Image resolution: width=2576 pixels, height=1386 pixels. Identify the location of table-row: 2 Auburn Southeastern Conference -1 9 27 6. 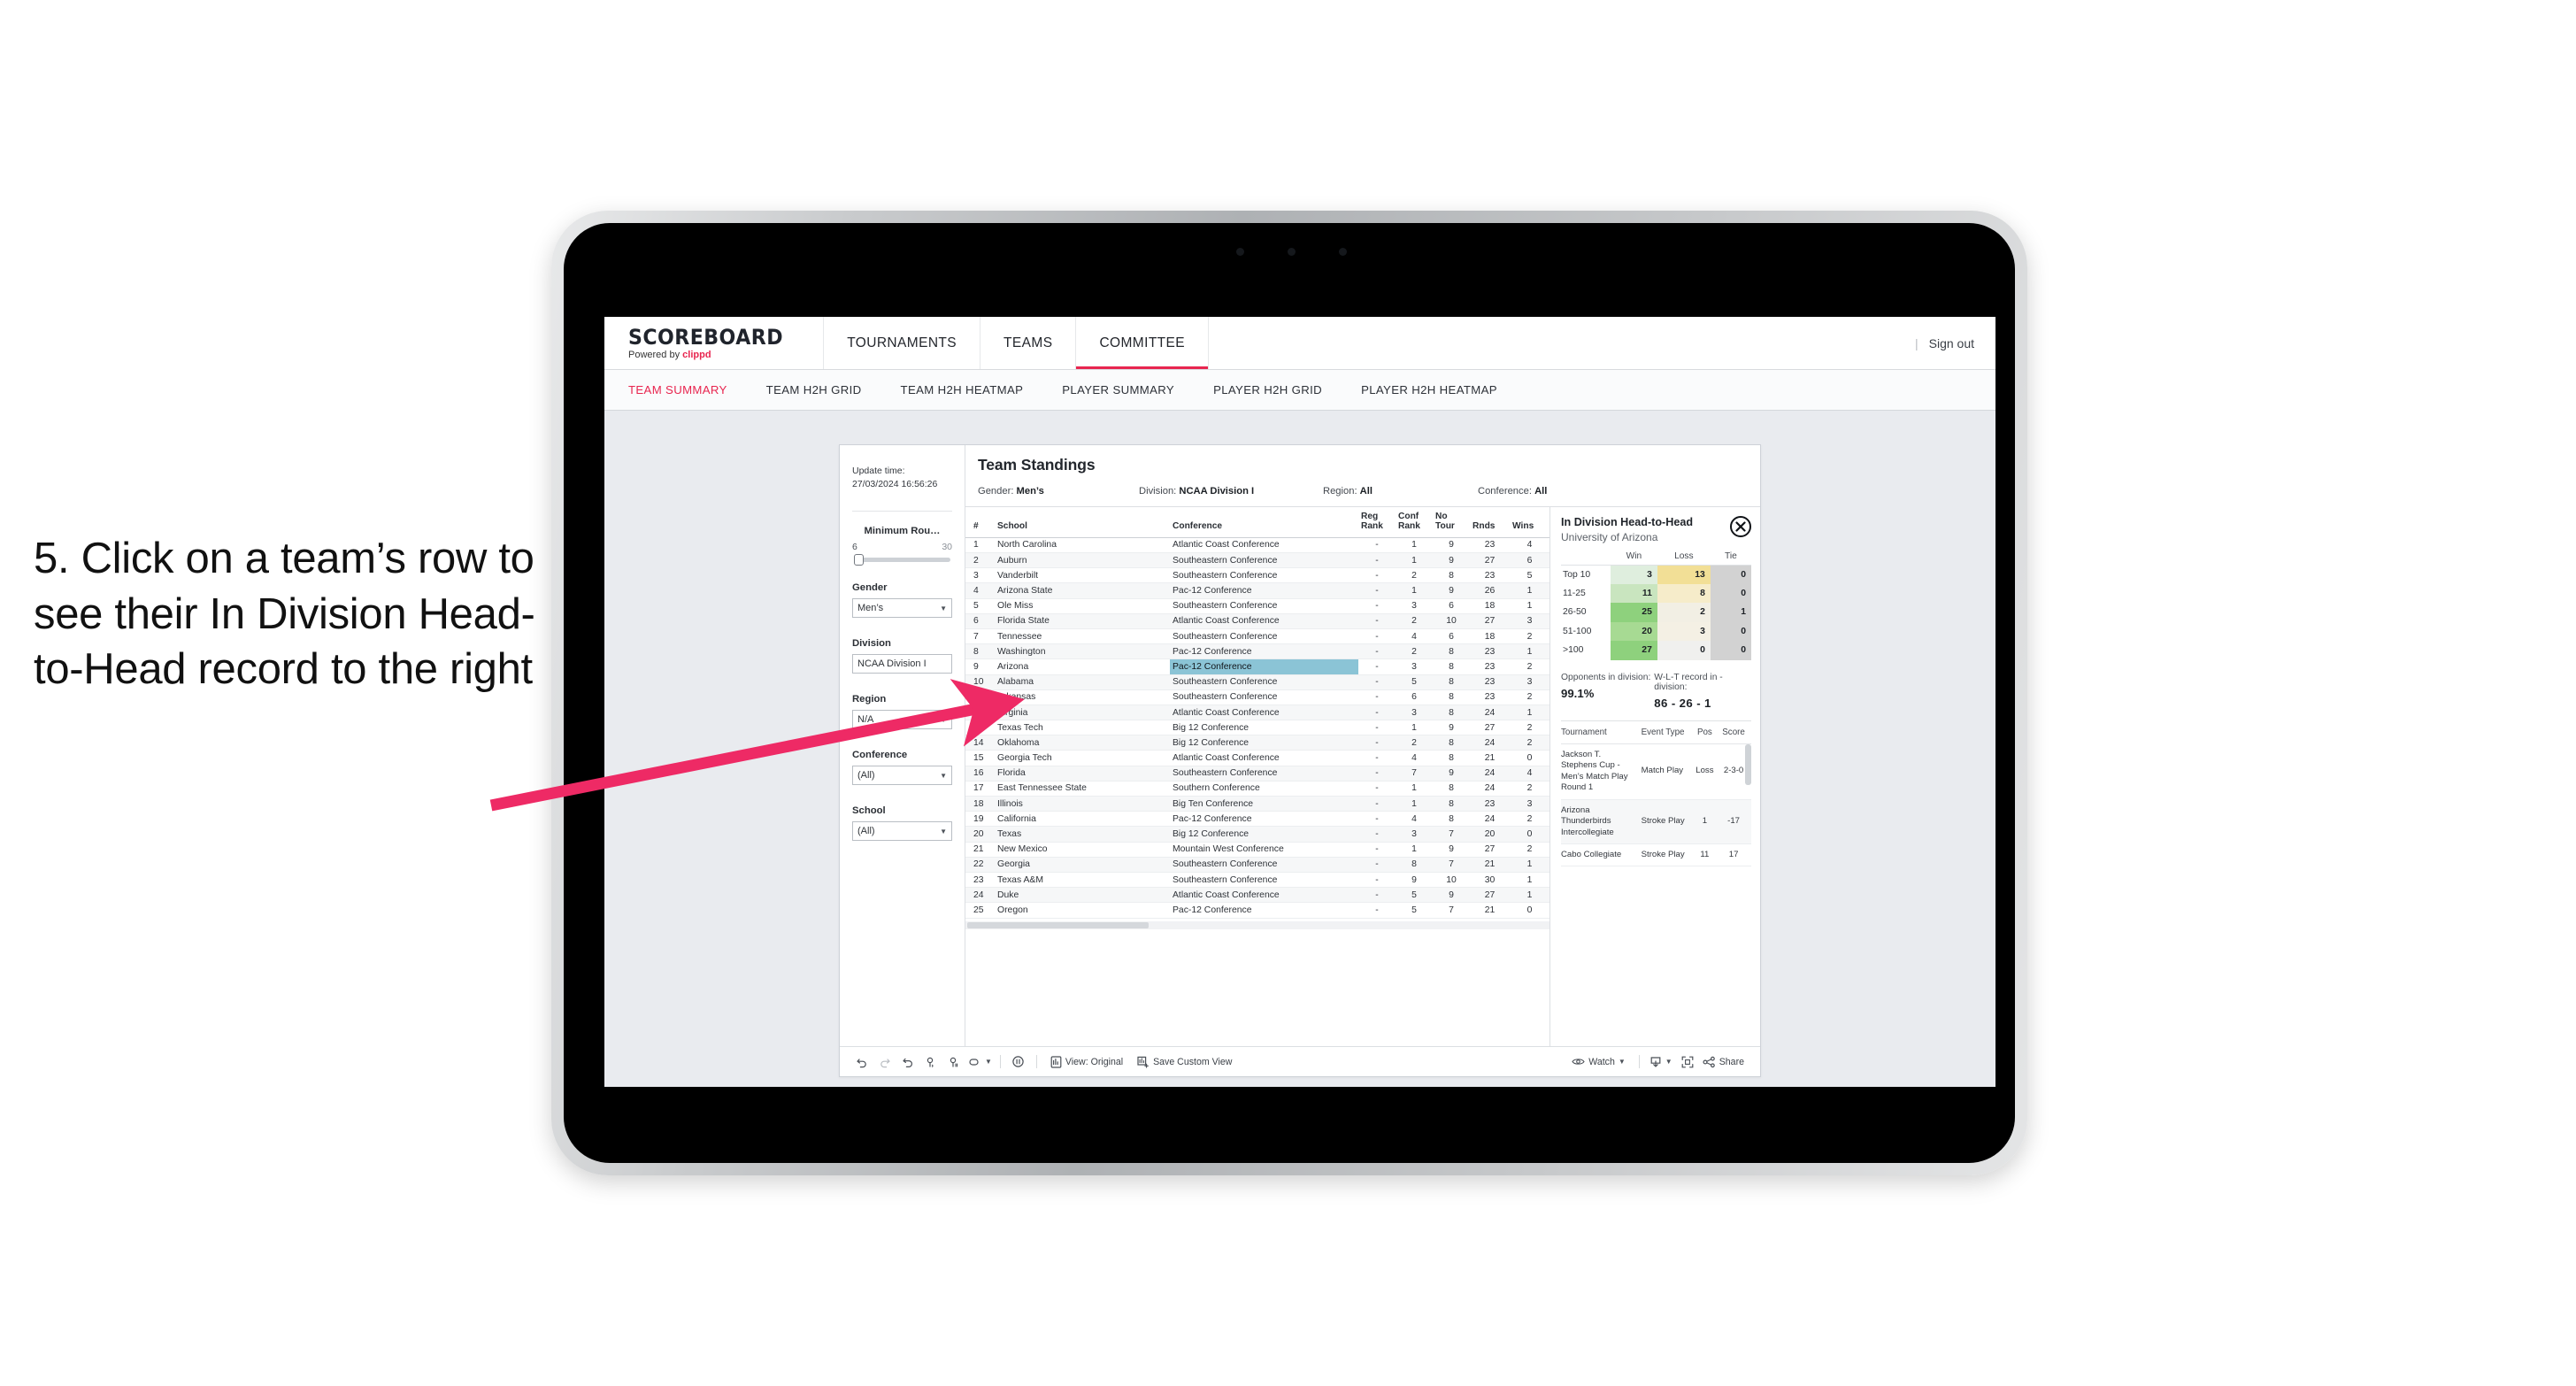
(1257, 560).